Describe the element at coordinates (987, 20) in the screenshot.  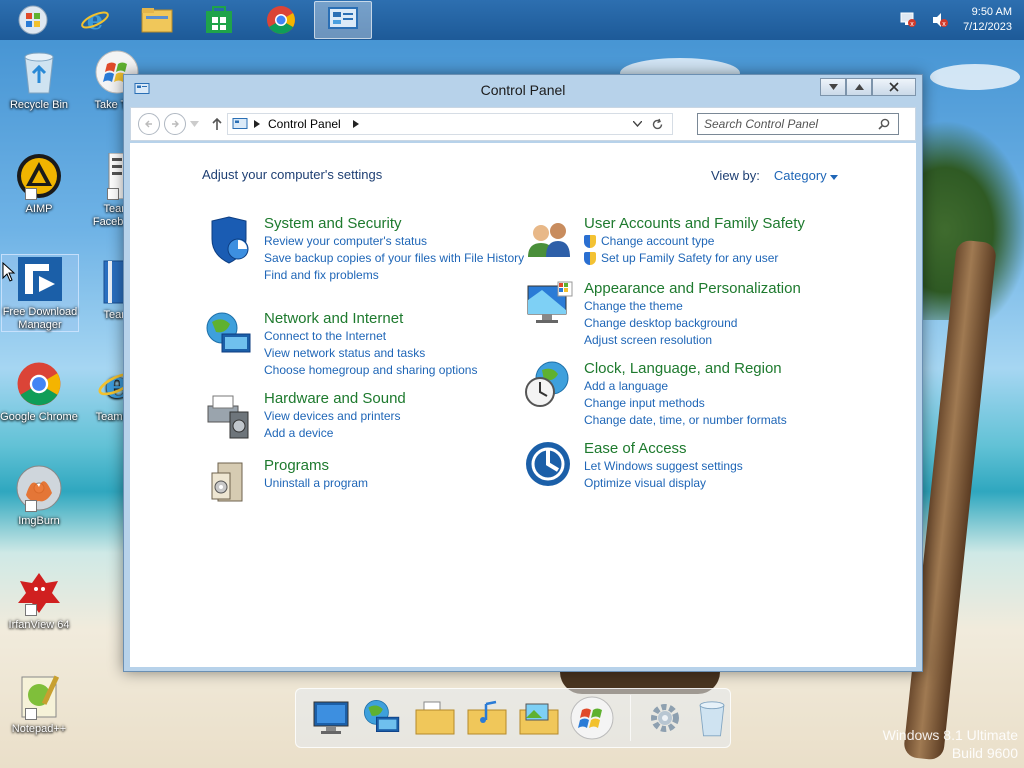
I see `clock: 9:50 AM 7/12/2023` at that location.